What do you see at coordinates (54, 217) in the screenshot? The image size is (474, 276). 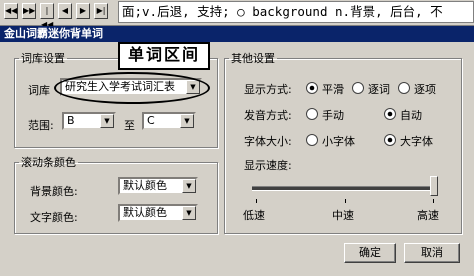 I see `text-color-label: 文字颜色:` at bounding box center [54, 217].